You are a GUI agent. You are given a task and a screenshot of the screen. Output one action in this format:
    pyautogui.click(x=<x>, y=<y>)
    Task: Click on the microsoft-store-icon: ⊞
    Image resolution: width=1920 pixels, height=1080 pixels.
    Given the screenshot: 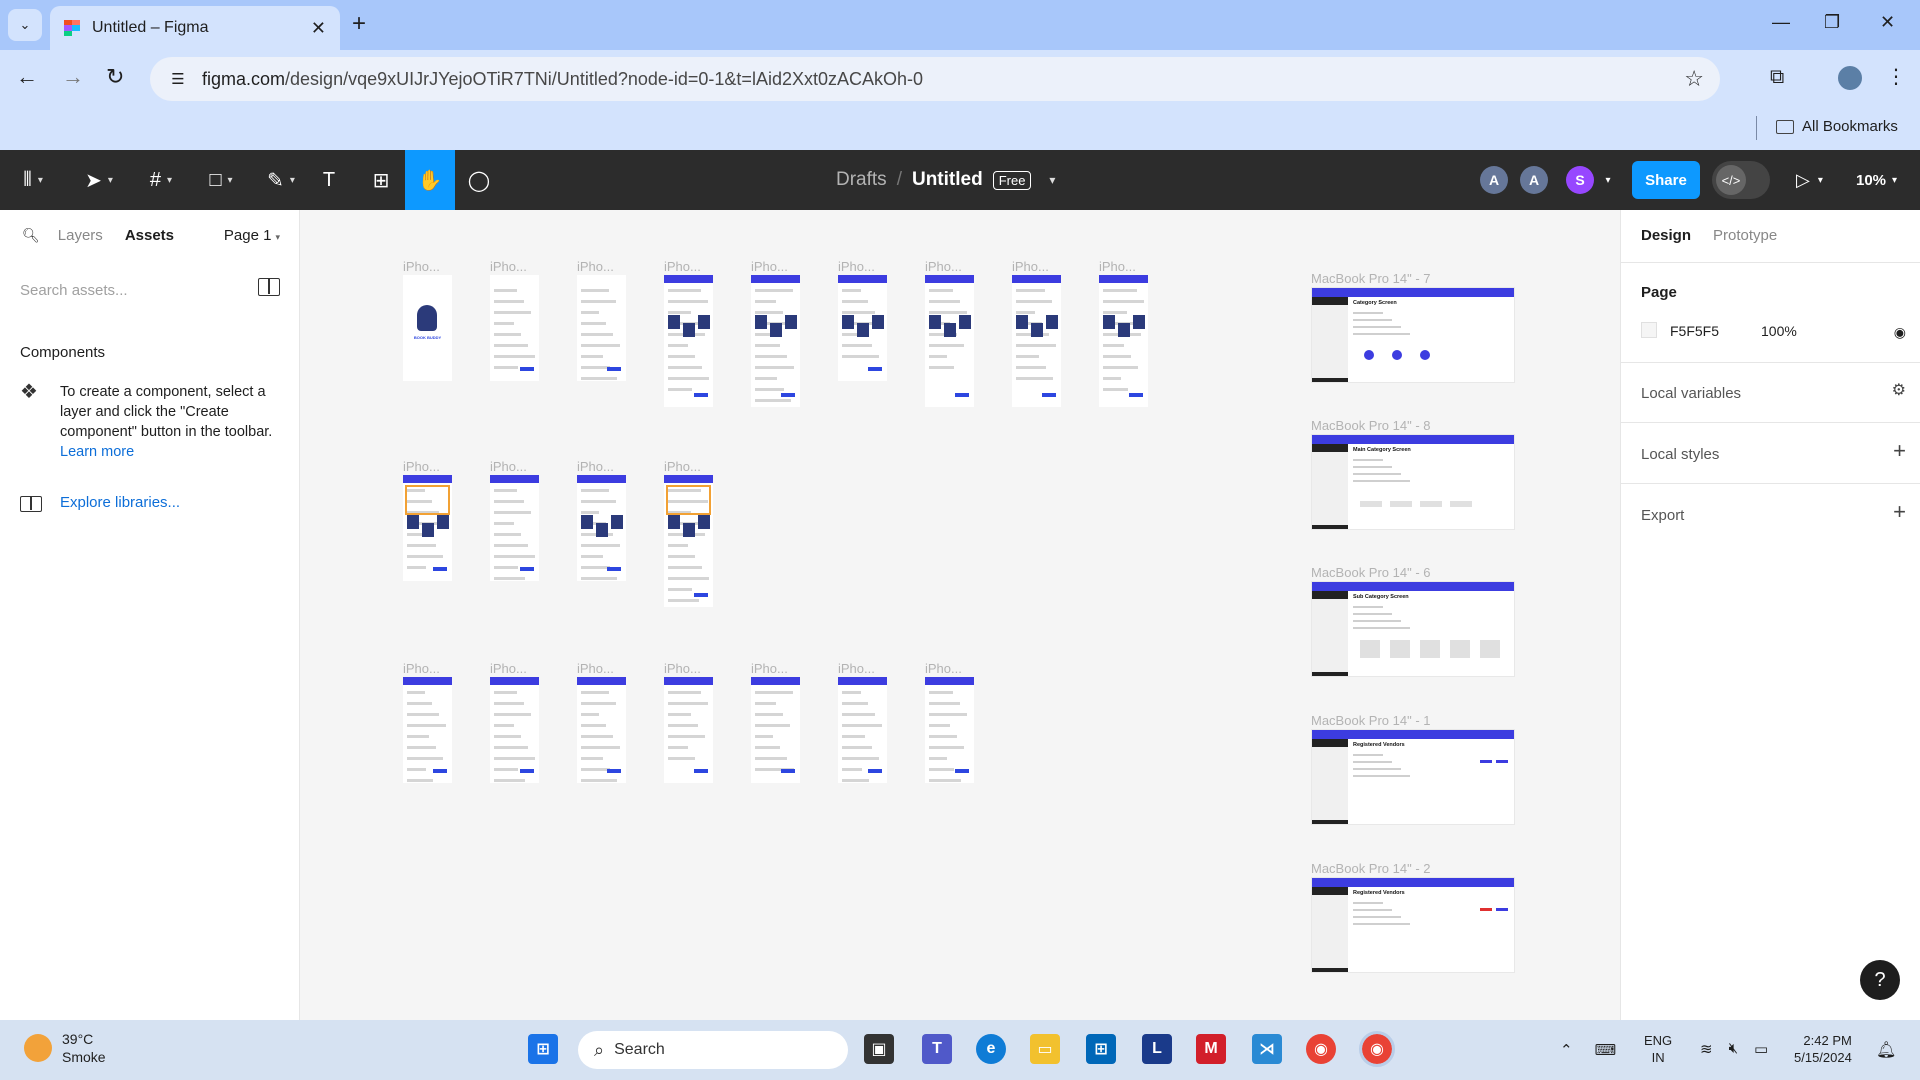 What is the action you would take?
    pyautogui.click(x=1101, y=1049)
    